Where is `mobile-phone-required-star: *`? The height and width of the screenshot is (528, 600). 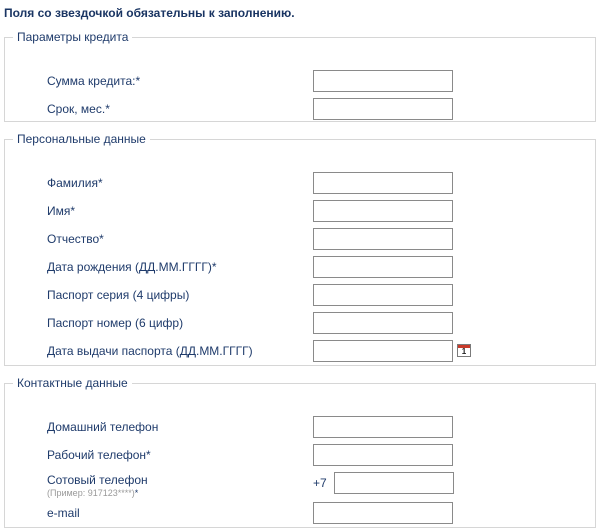 mobile-phone-required-star: * is located at coordinates (136, 493).